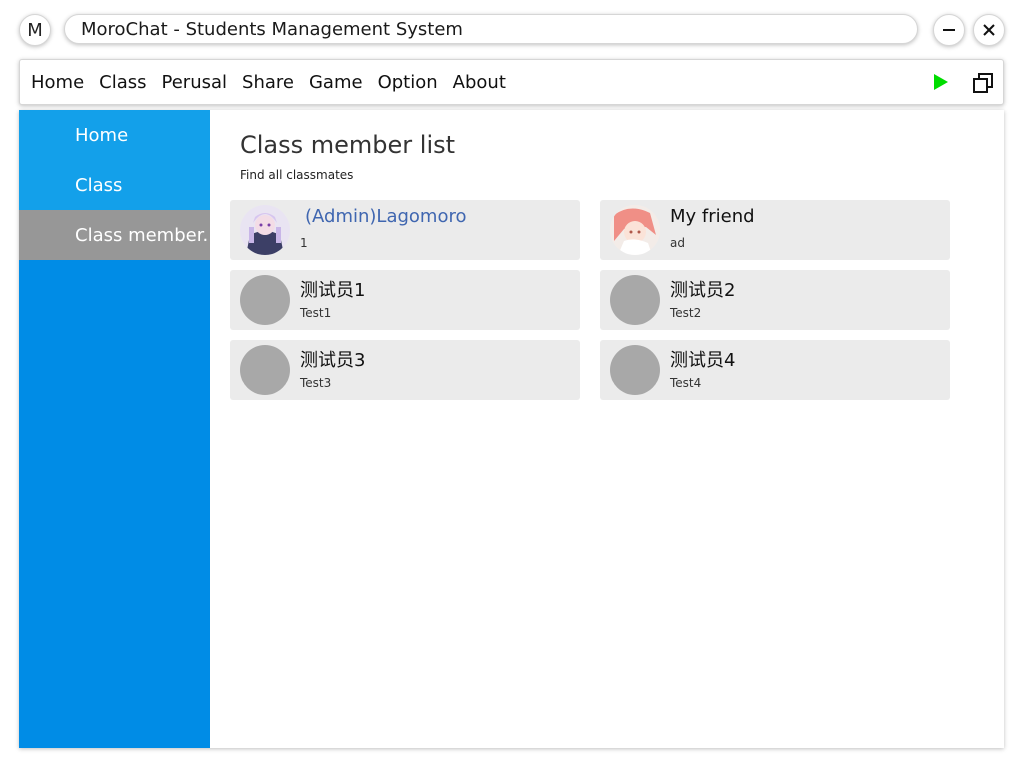  I want to click on avatar-friend, so click(635, 230).